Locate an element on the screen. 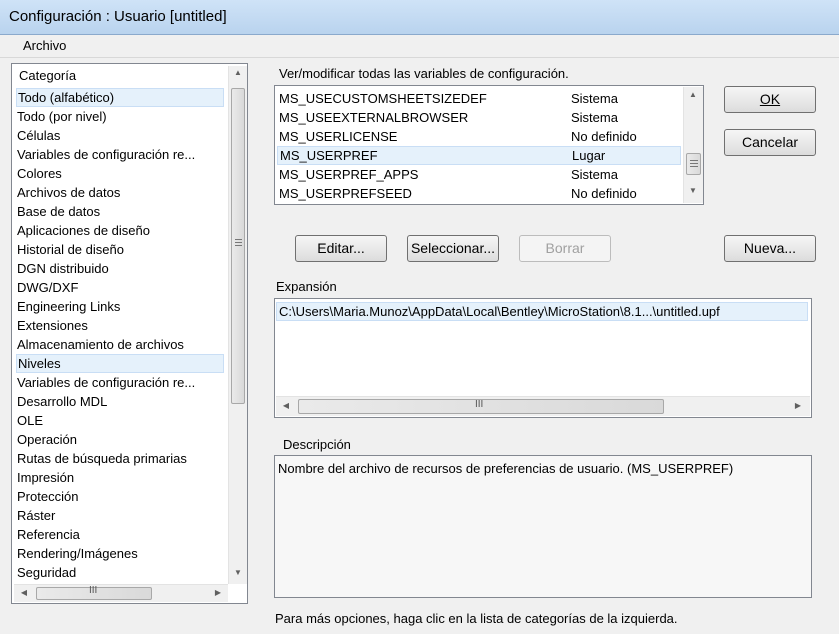 This screenshot has height=634, width=839. category-item: Ráster is located at coordinates (120, 515).